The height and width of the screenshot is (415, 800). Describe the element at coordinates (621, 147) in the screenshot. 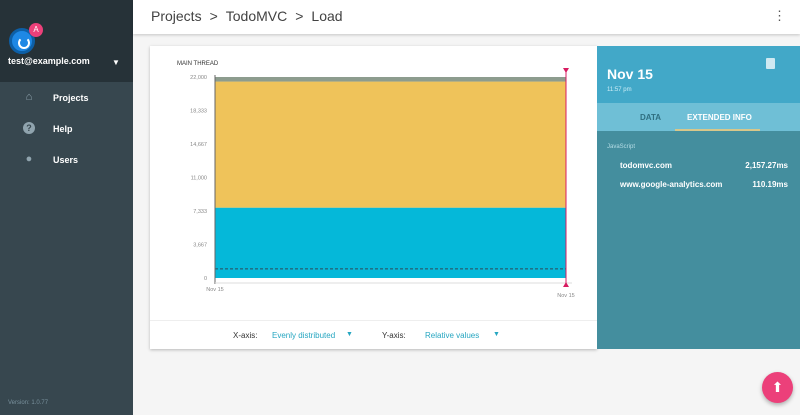

I see `section-label: JavaScript` at that location.